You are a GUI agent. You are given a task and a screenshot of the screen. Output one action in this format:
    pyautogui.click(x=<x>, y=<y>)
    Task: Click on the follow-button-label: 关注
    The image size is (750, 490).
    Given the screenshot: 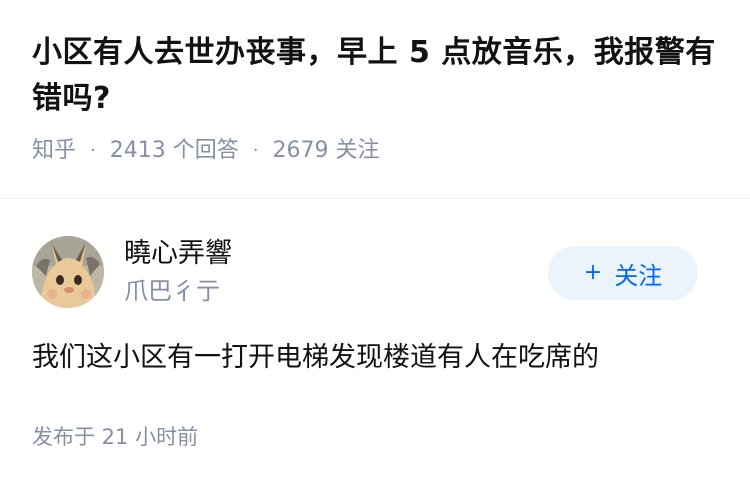 What is the action you would take?
    pyautogui.click(x=638, y=275)
    